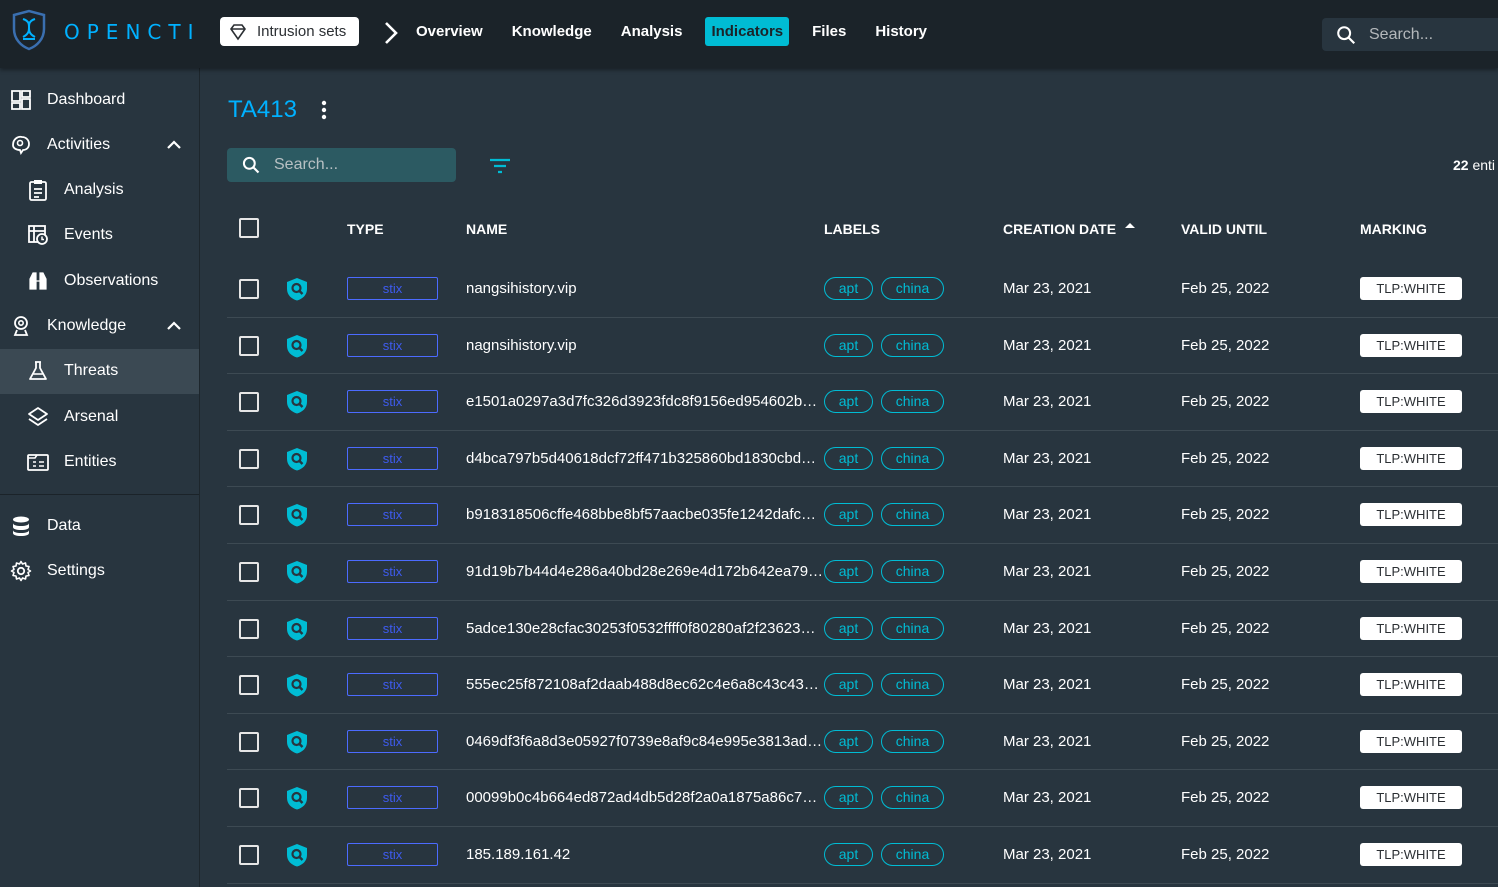 This screenshot has height=887, width=1498. I want to click on sidebar-item-observations: Observations, so click(99, 281).